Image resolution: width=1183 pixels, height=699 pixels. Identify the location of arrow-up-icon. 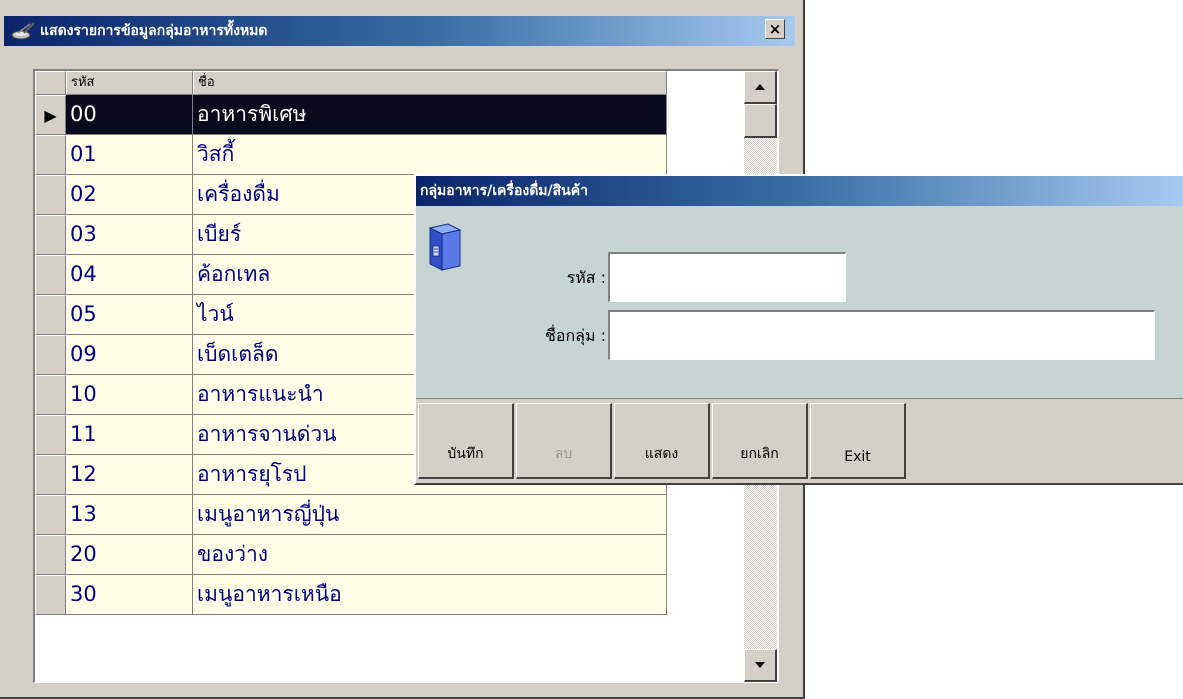
(760, 87).